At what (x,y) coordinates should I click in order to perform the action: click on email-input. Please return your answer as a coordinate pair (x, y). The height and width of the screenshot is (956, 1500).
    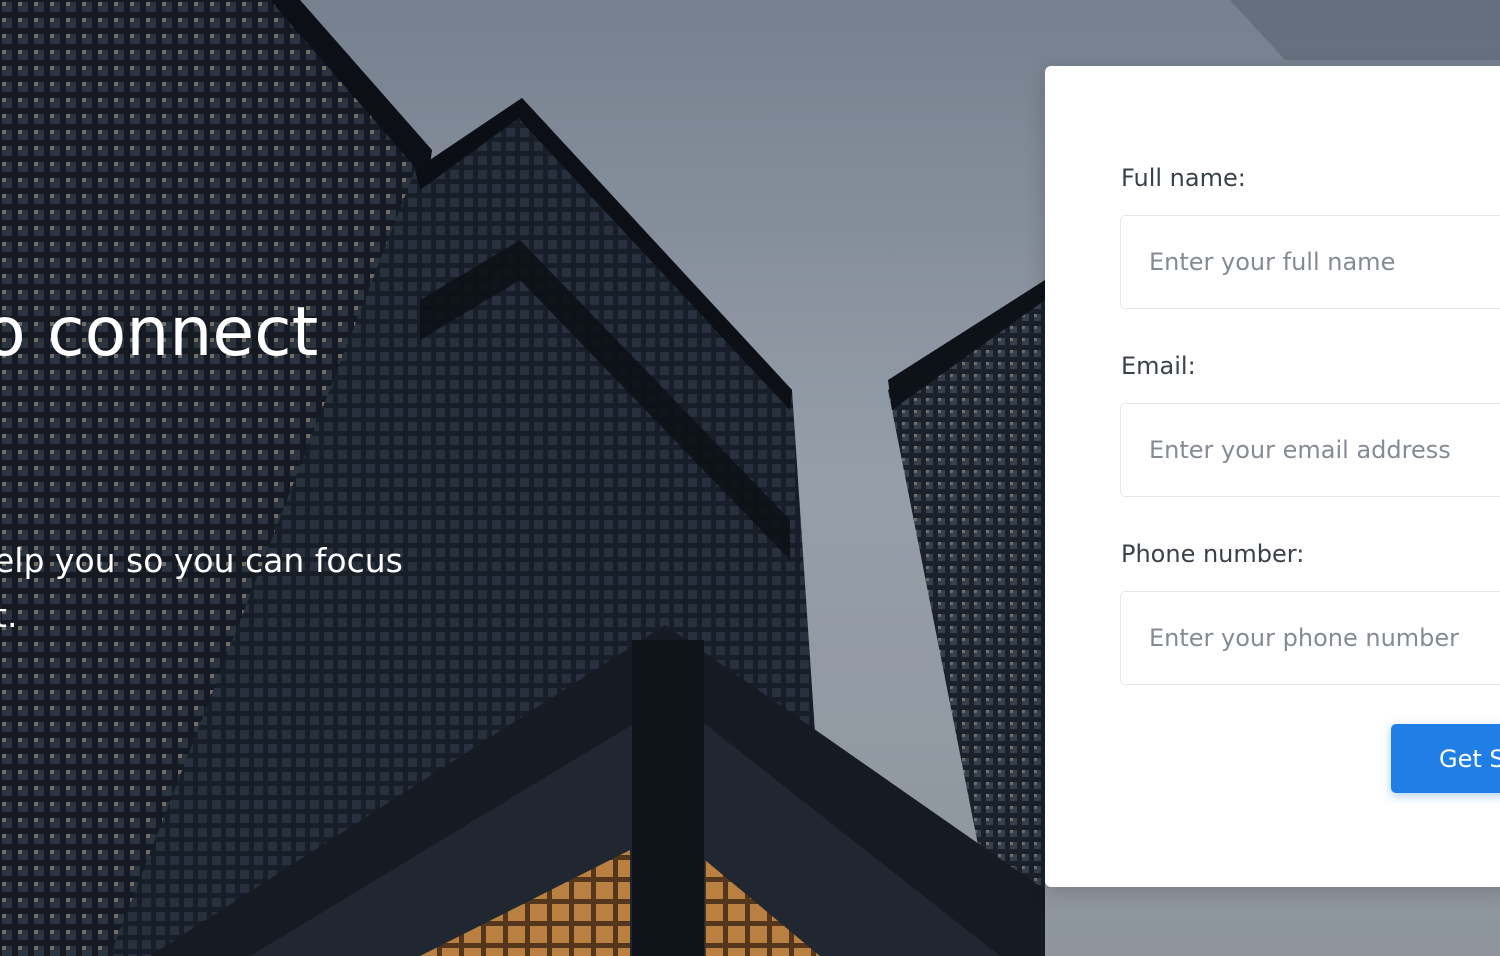
    Looking at the image, I should click on (1310, 450).